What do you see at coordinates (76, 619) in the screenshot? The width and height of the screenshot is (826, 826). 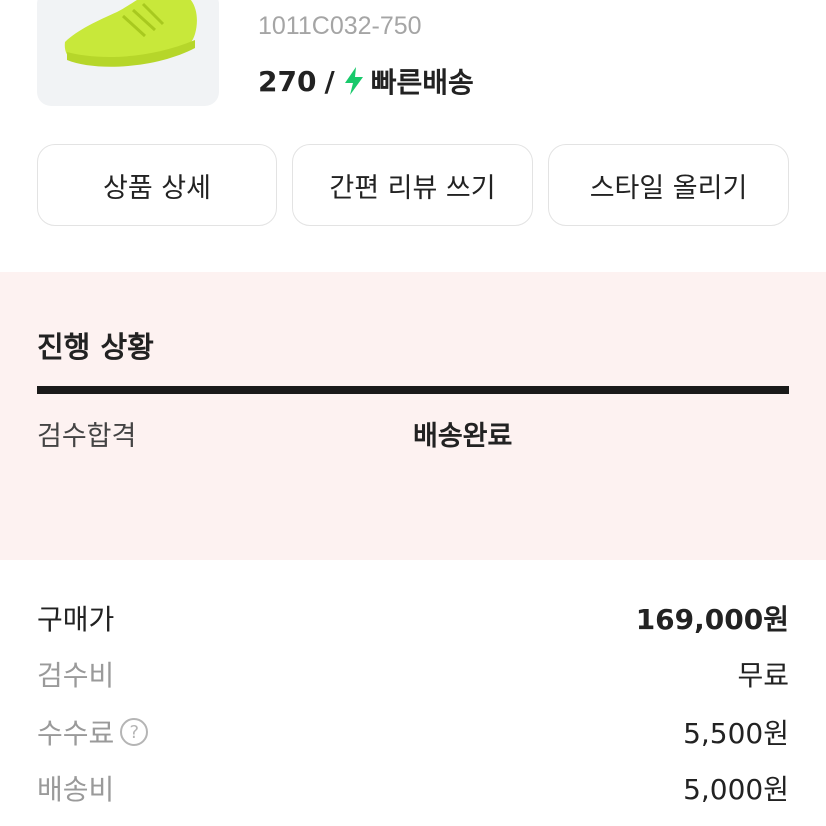 I see `purchase-price-label: 구매가` at bounding box center [76, 619].